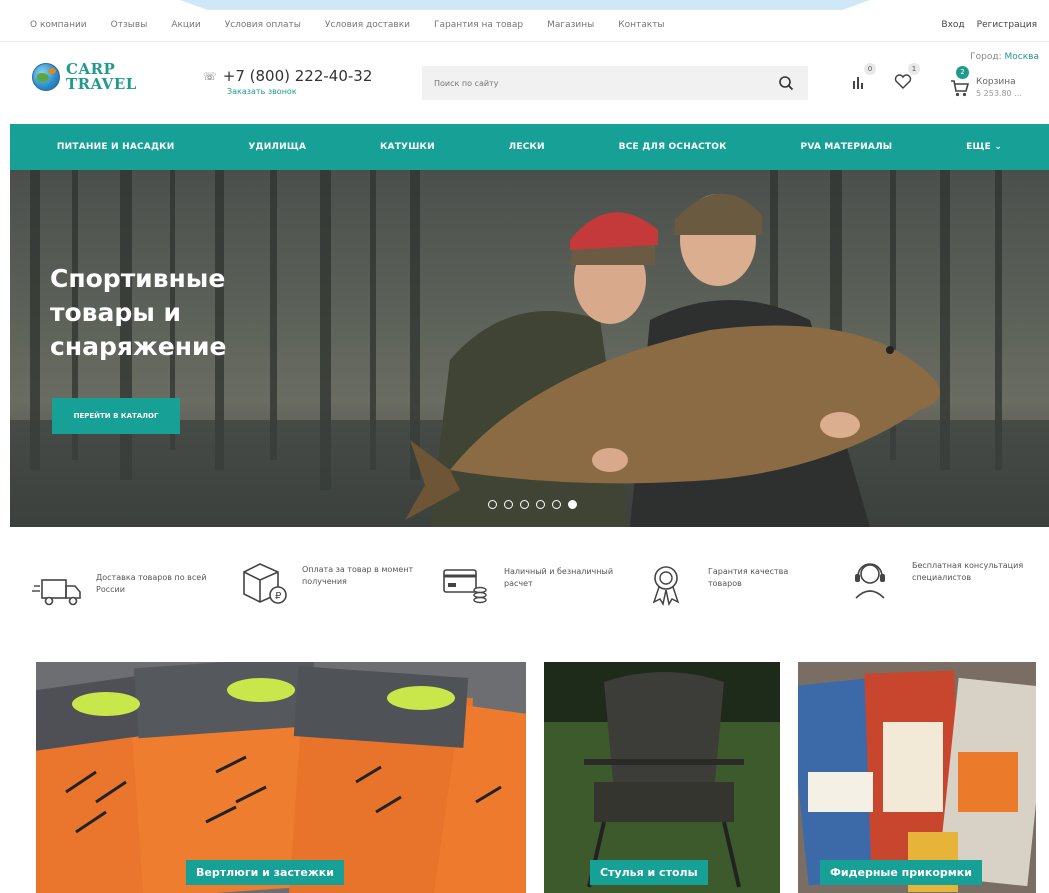  What do you see at coordinates (101, 84) in the screenshot?
I see `logo-line-2: TRAVEL` at bounding box center [101, 84].